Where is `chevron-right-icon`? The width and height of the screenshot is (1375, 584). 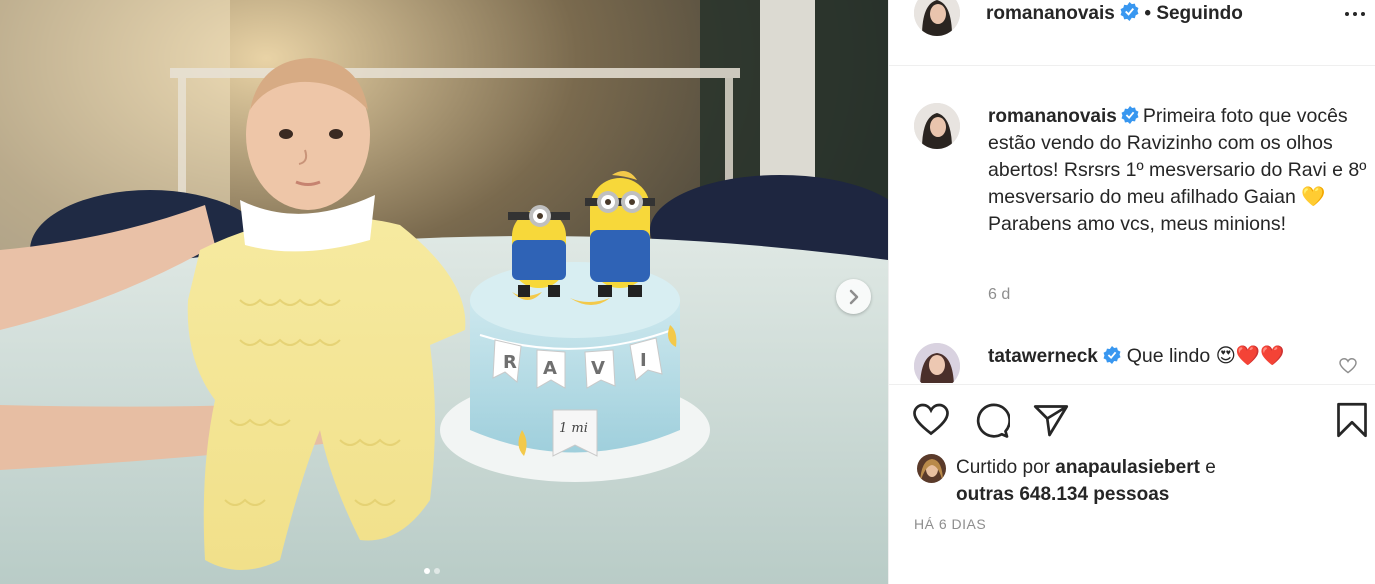
chevron-right-icon is located at coordinates (853, 296).